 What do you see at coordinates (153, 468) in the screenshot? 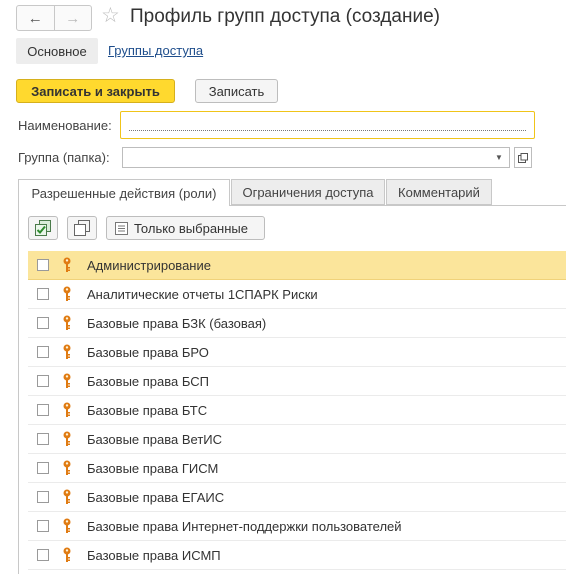
I see `role-label: Базовые права ГИСМ` at bounding box center [153, 468].